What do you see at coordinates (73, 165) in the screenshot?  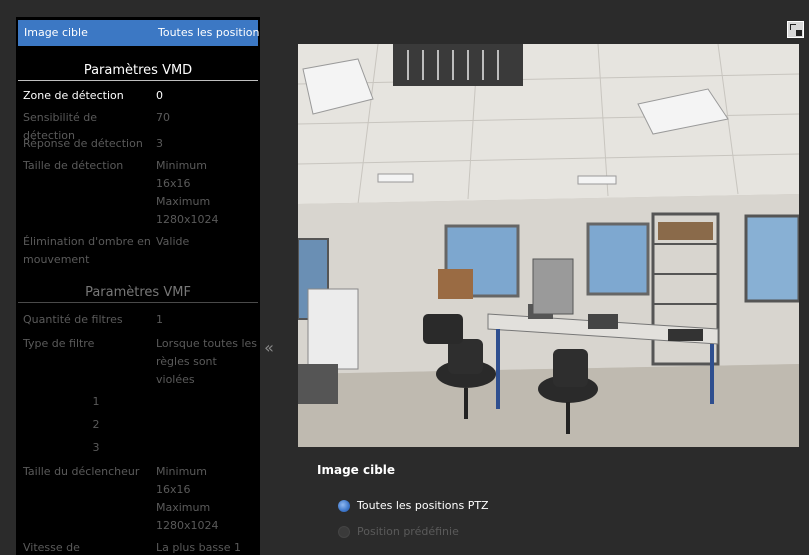 I see `detection-size-label: Taille de détection` at bounding box center [73, 165].